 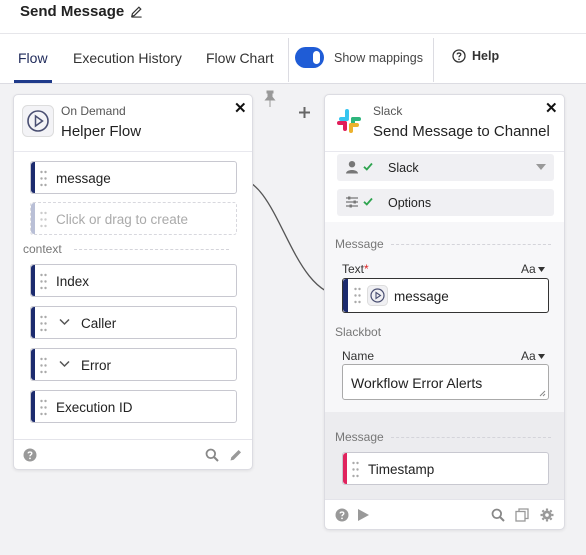 I want to click on plus-icon, so click(x=304, y=112).